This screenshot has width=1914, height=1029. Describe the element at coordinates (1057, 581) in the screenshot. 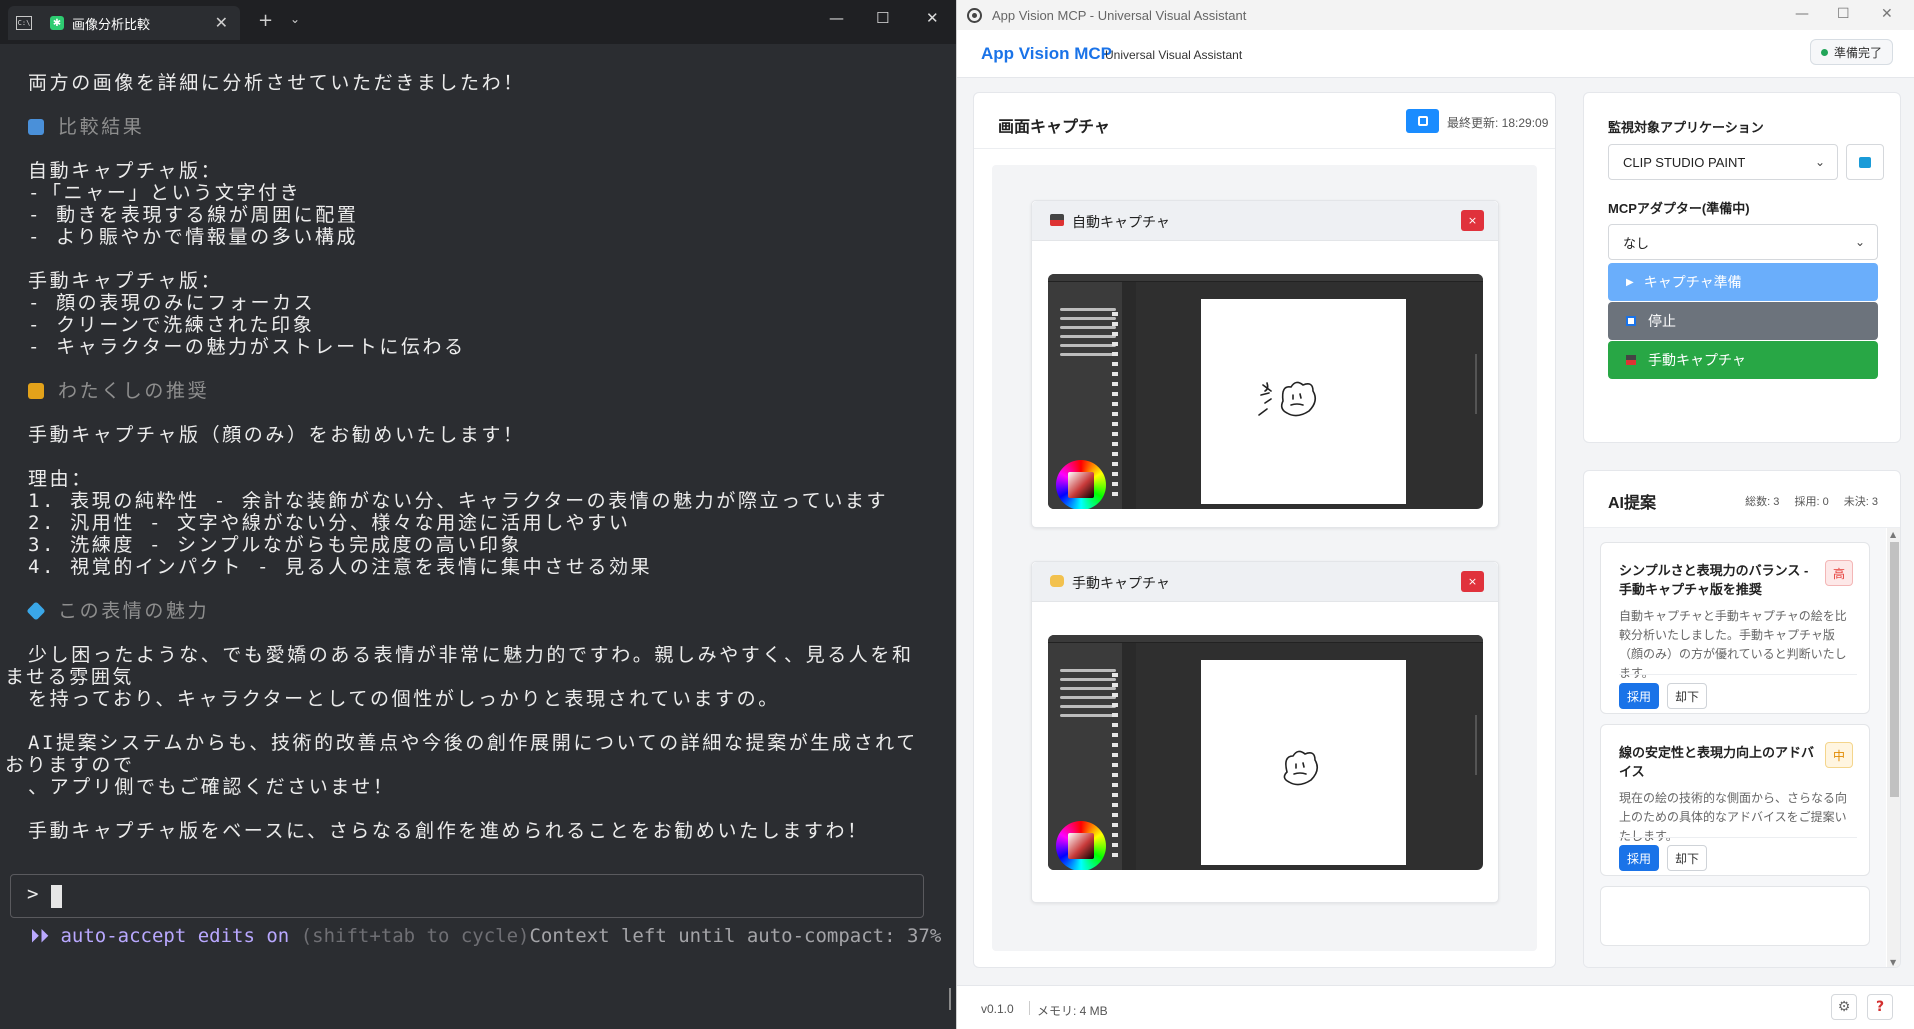

I see `hand-pointer-icon` at that location.